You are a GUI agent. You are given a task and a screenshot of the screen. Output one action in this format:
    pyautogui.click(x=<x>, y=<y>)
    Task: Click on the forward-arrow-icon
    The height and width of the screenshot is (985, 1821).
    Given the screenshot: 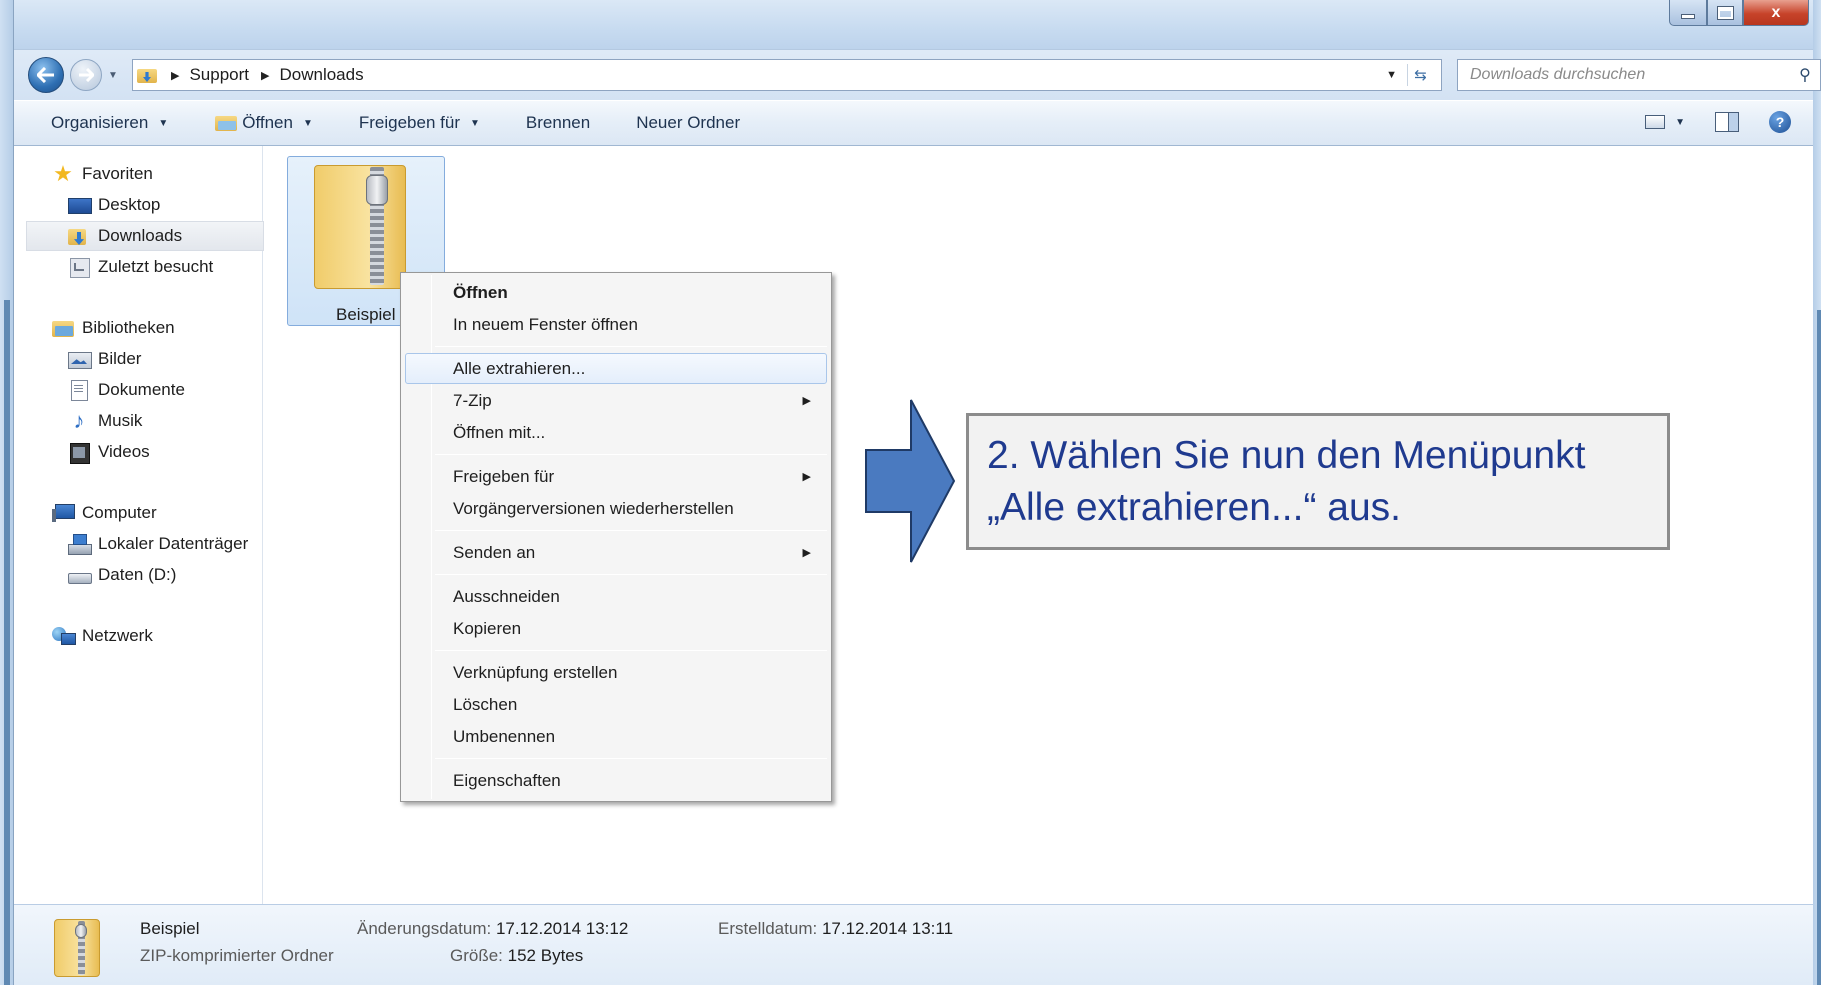 What is the action you would take?
    pyautogui.click(x=86, y=75)
    